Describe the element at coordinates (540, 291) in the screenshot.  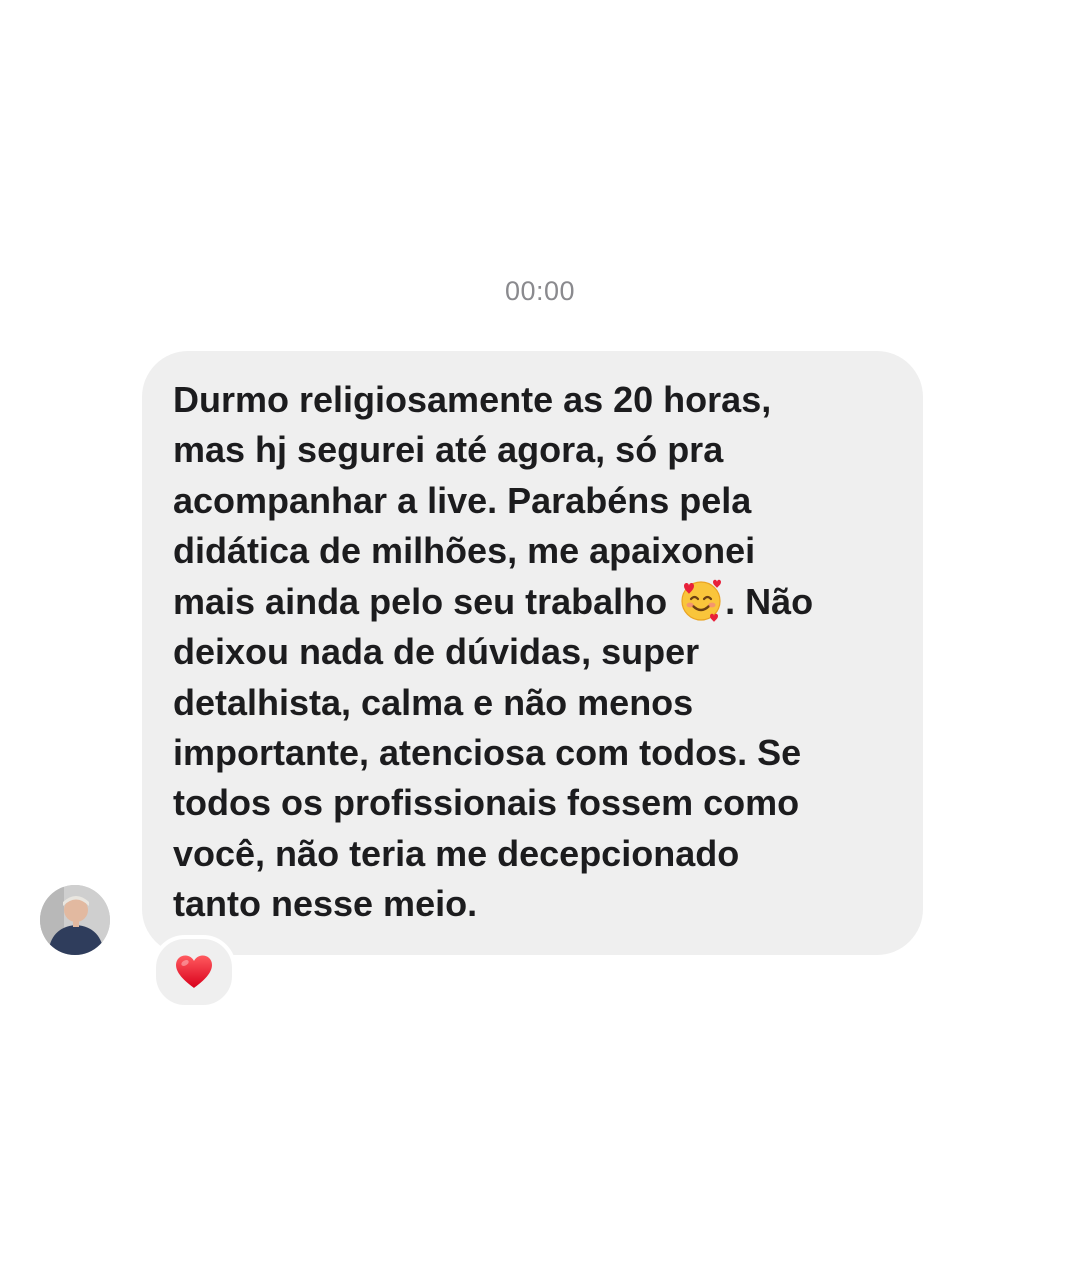
I see `message-timestamp: 00:00` at that location.